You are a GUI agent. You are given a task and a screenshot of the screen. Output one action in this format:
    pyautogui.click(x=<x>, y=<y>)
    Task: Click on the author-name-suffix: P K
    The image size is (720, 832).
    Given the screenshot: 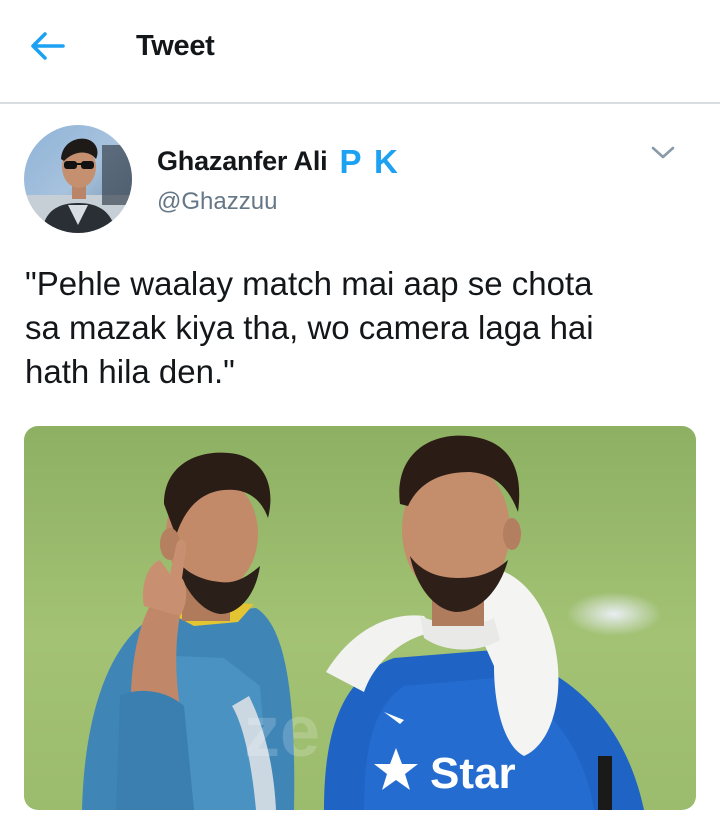 What is the action you would take?
    pyautogui.click(x=369, y=161)
    